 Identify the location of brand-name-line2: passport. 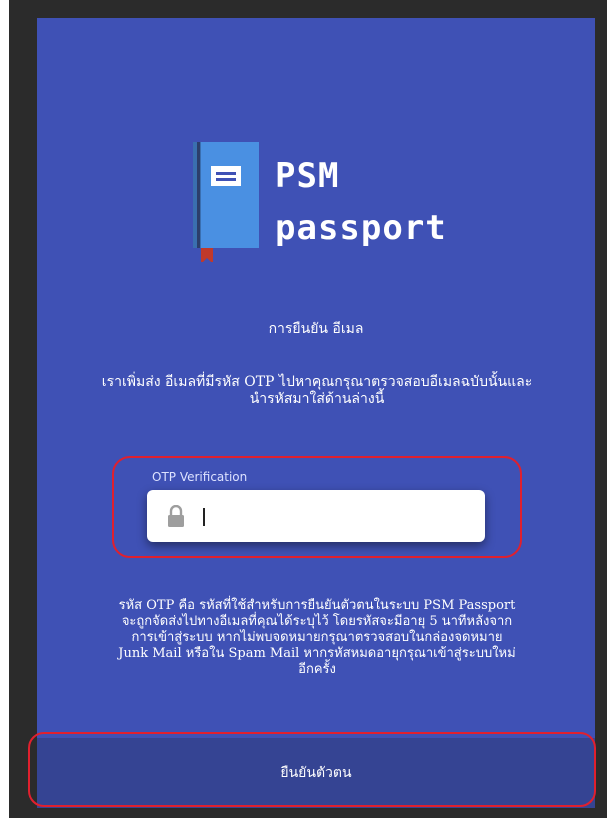
(361, 228).